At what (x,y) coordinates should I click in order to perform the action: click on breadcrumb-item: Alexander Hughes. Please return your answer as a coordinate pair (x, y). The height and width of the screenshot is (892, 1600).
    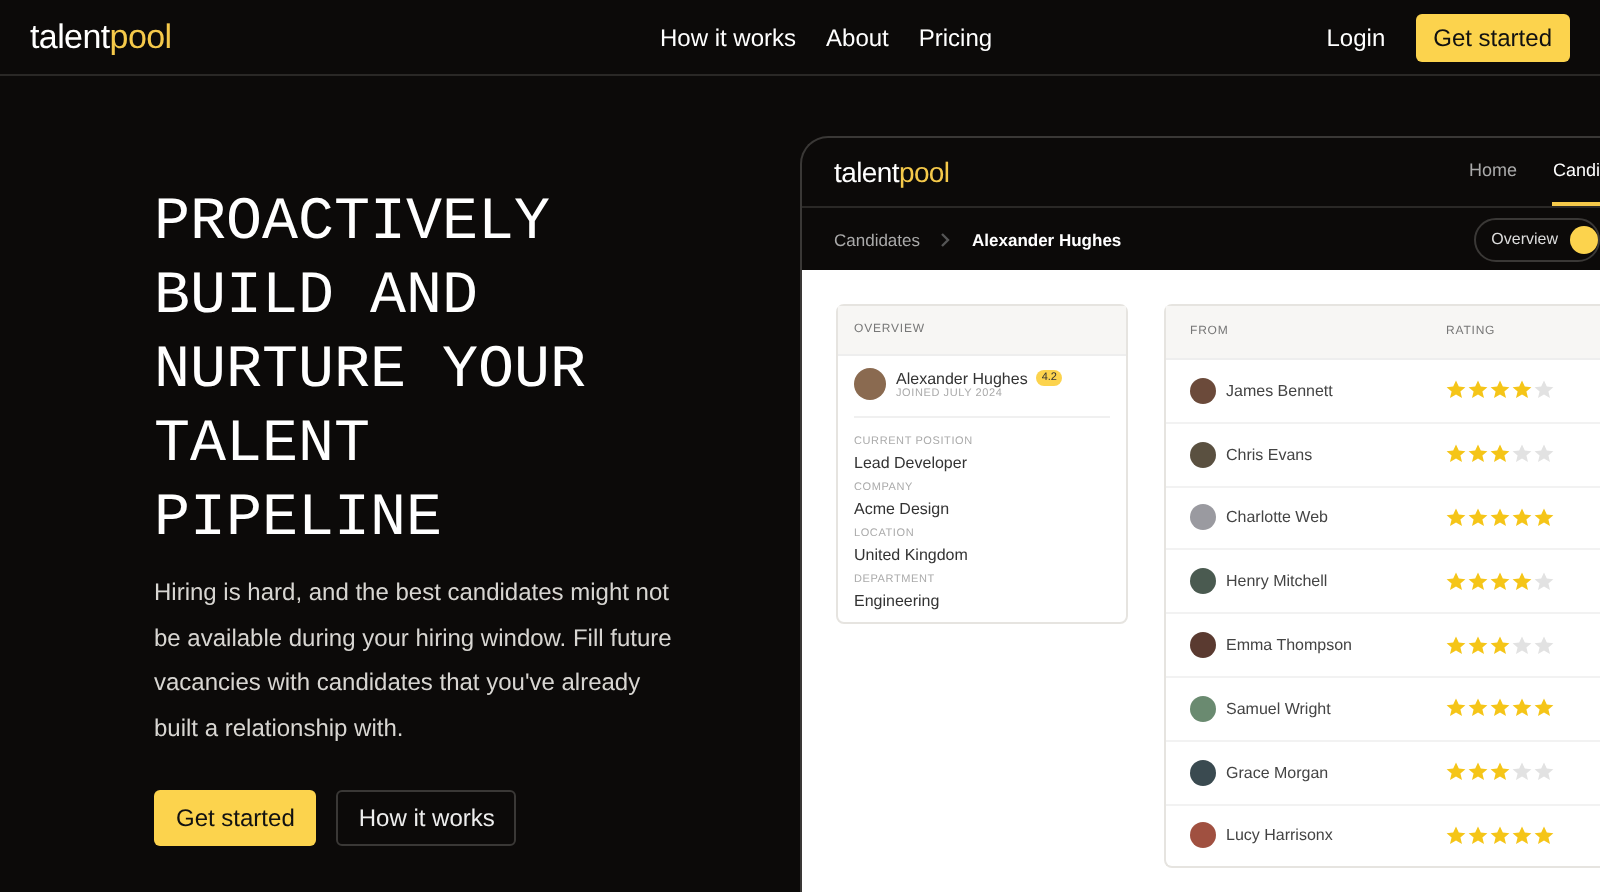
    Looking at the image, I should click on (1047, 239).